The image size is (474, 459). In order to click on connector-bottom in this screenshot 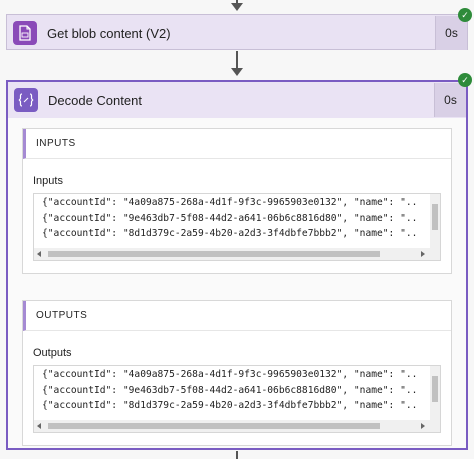, I will do `click(237, 455)`.